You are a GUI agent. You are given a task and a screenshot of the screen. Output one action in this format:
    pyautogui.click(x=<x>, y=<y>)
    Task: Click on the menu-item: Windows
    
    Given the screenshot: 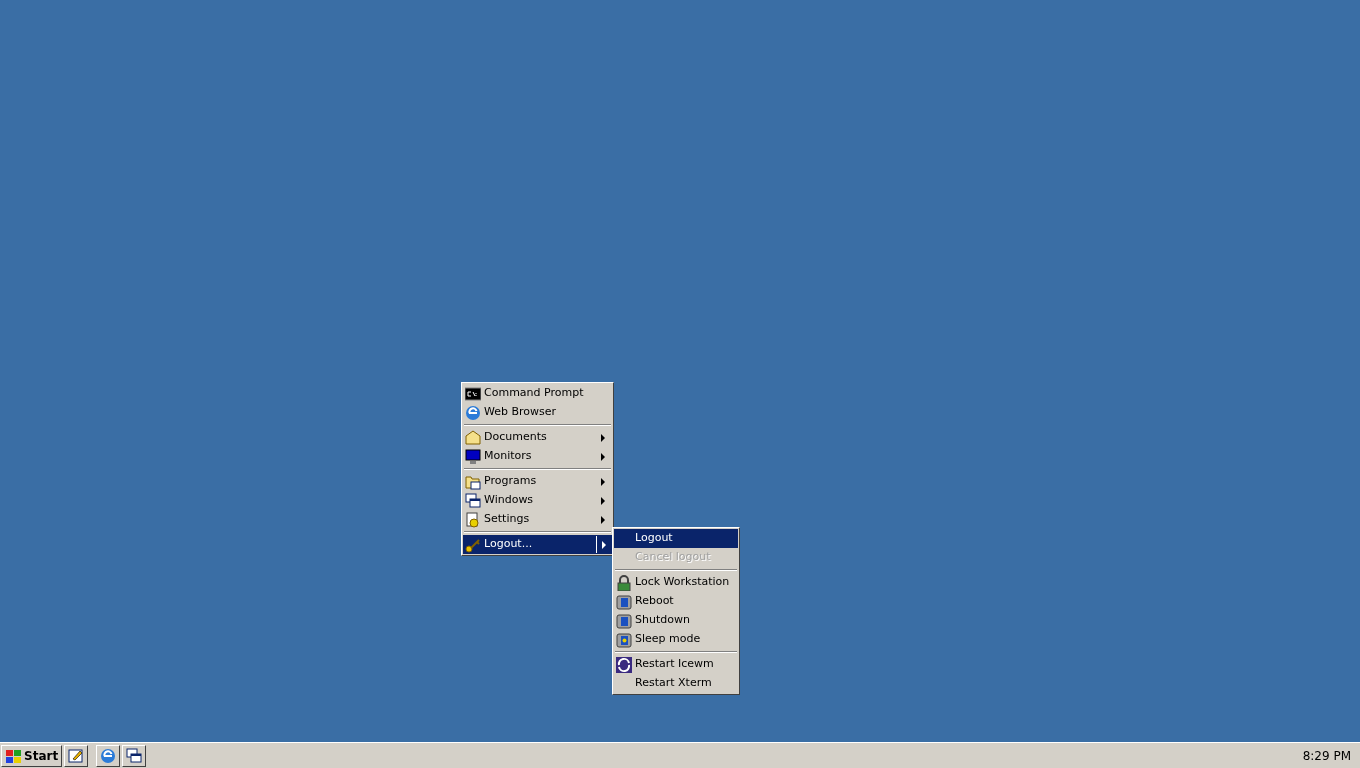 What is the action you would take?
    pyautogui.click(x=537, y=500)
    